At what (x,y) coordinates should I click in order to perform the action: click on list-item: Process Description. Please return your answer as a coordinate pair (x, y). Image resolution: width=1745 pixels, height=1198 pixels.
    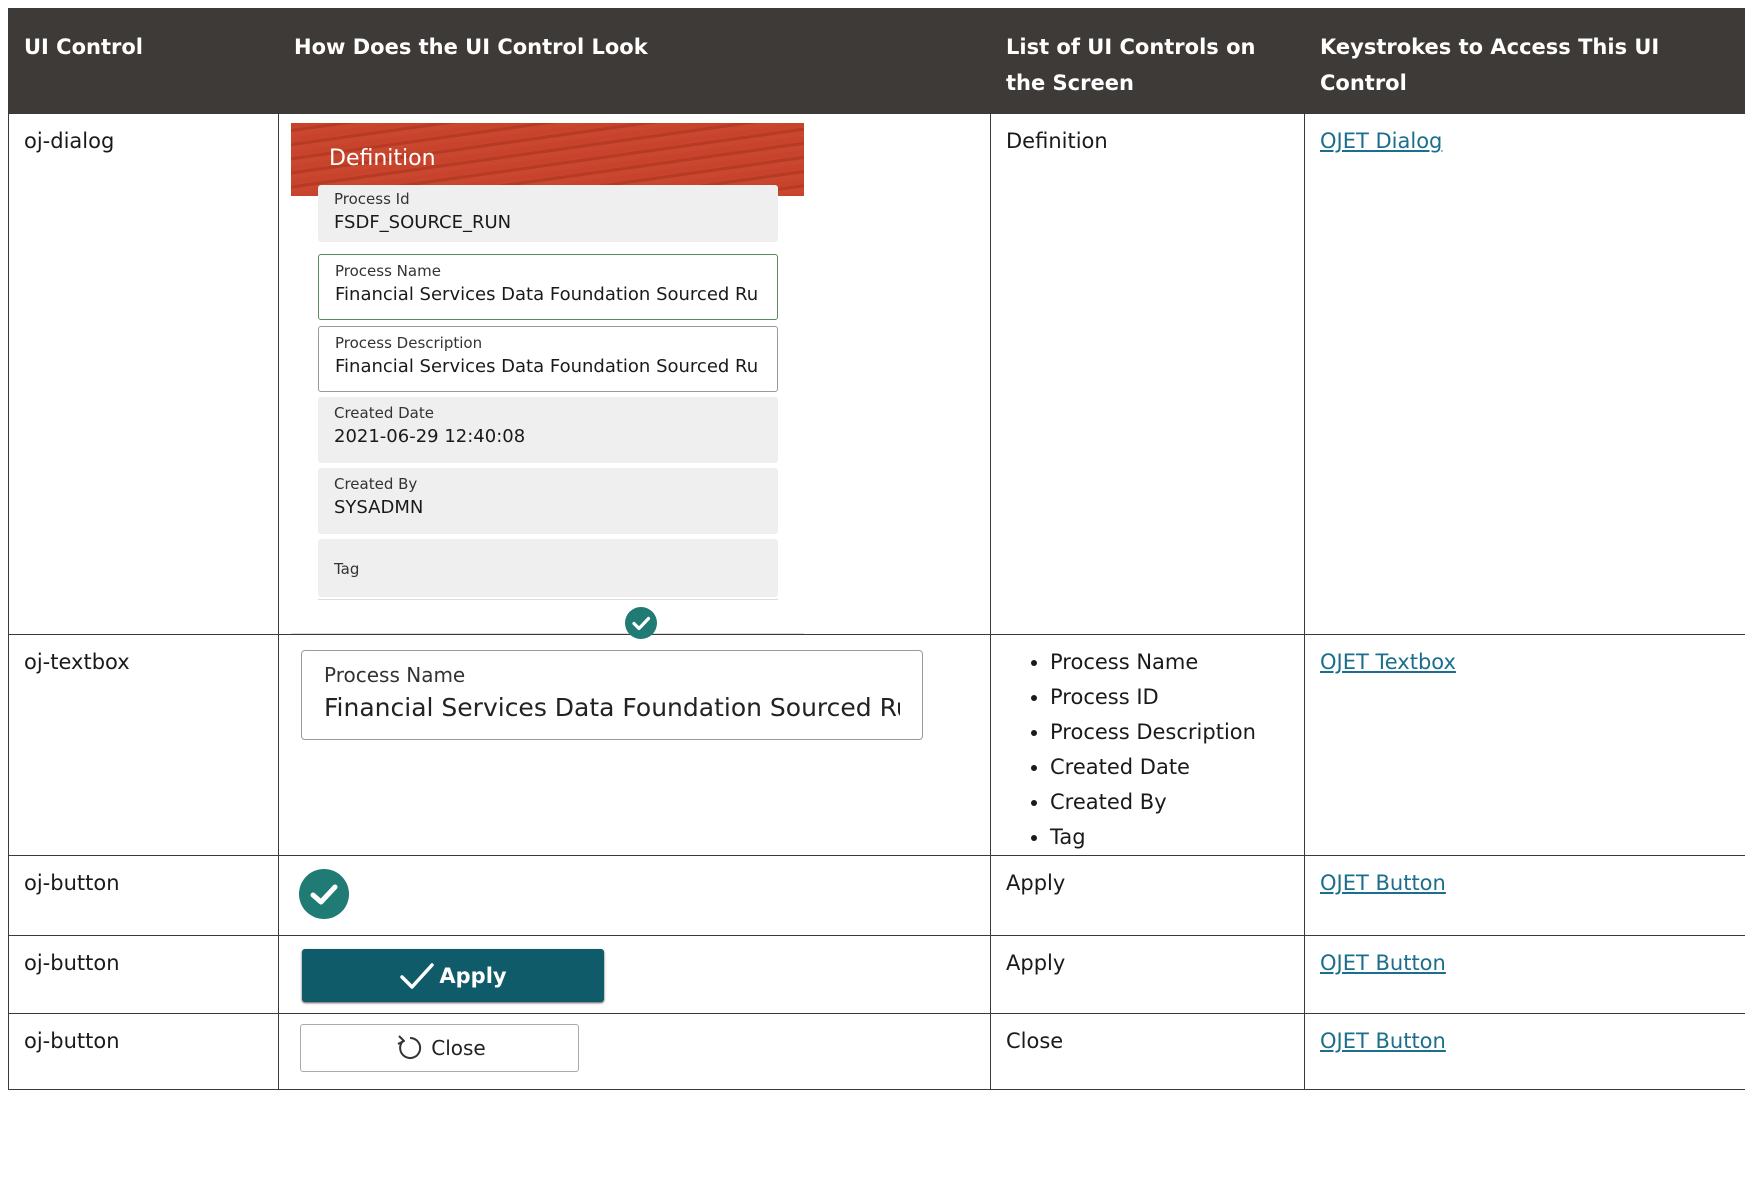
    Looking at the image, I should click on (1169, 732).